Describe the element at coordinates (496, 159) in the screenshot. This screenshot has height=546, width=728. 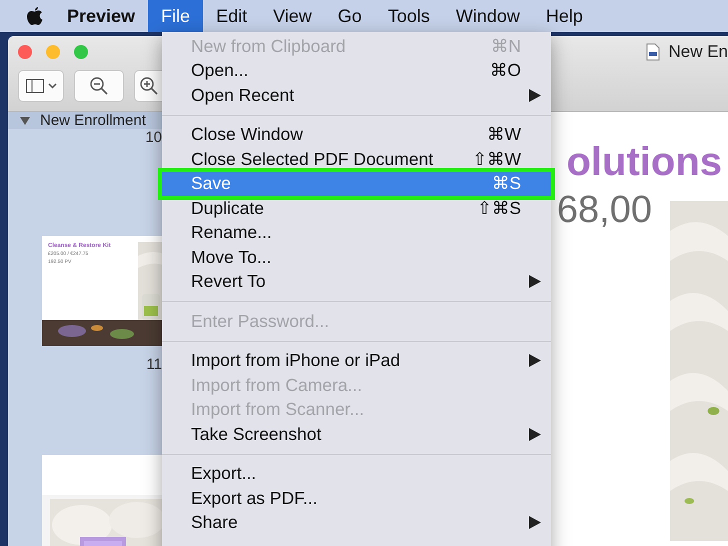
I see `shortcut-text: ⇧⌘W` at that location.